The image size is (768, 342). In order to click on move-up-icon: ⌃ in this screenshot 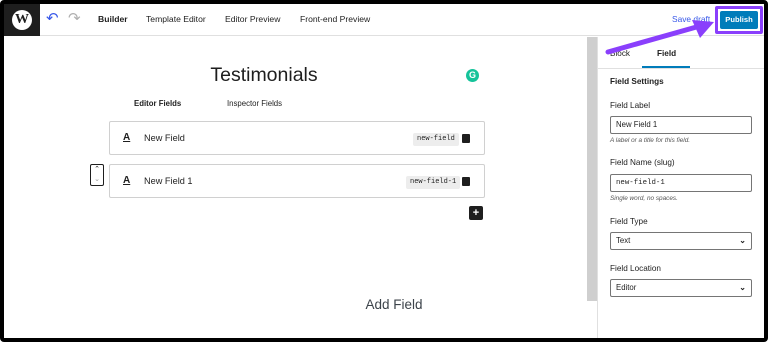, I will do `click(97, 170)`.